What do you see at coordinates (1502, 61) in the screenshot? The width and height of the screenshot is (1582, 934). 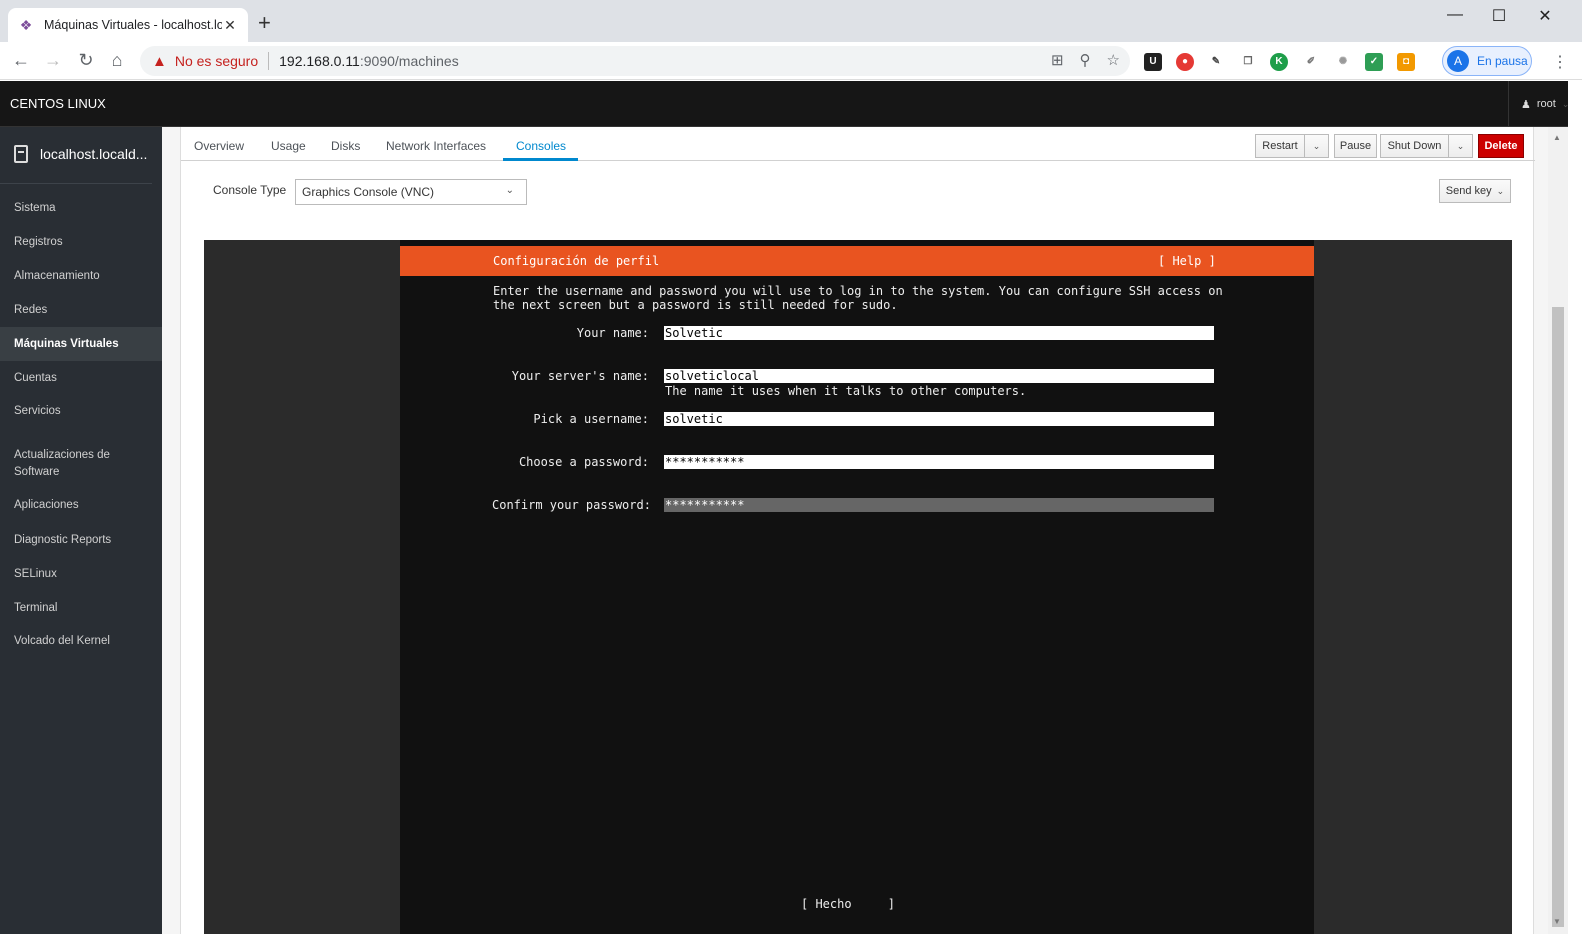 I see `profile-label: En pausa` at bounding box center [1502, 61].